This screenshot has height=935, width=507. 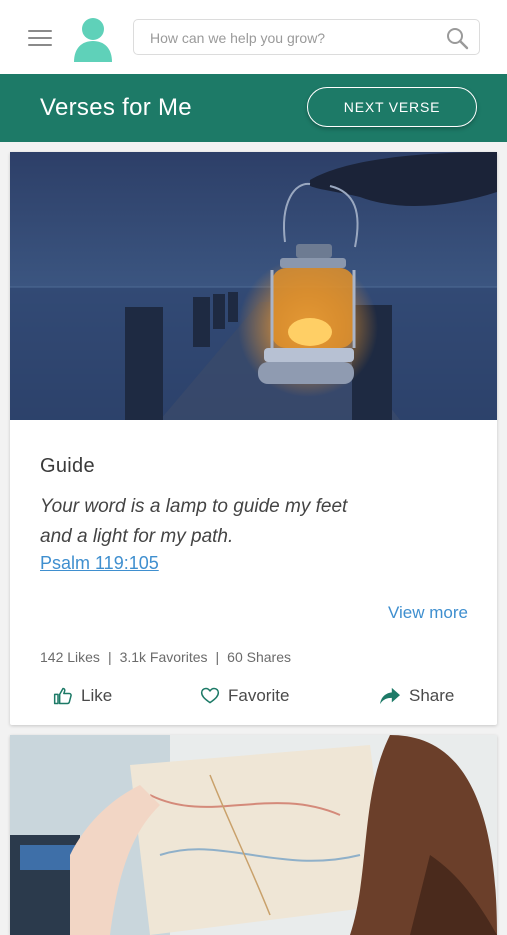 What do you see at coordinates (210, 695) in the screenshot?
I see `heart-icon` at bounding box center [210, 695].